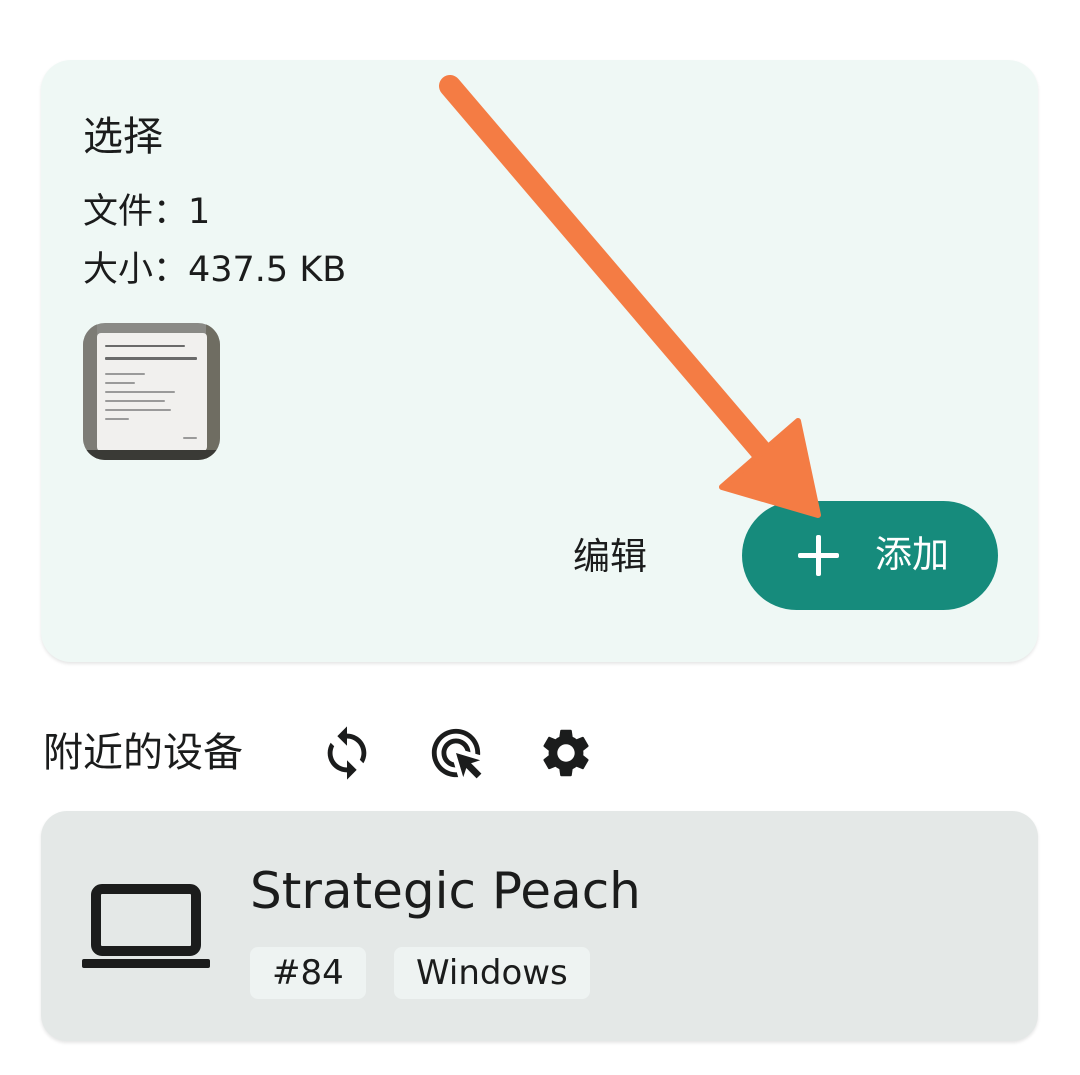  I want to click on device-id-tag: #84, so click(308, 973).